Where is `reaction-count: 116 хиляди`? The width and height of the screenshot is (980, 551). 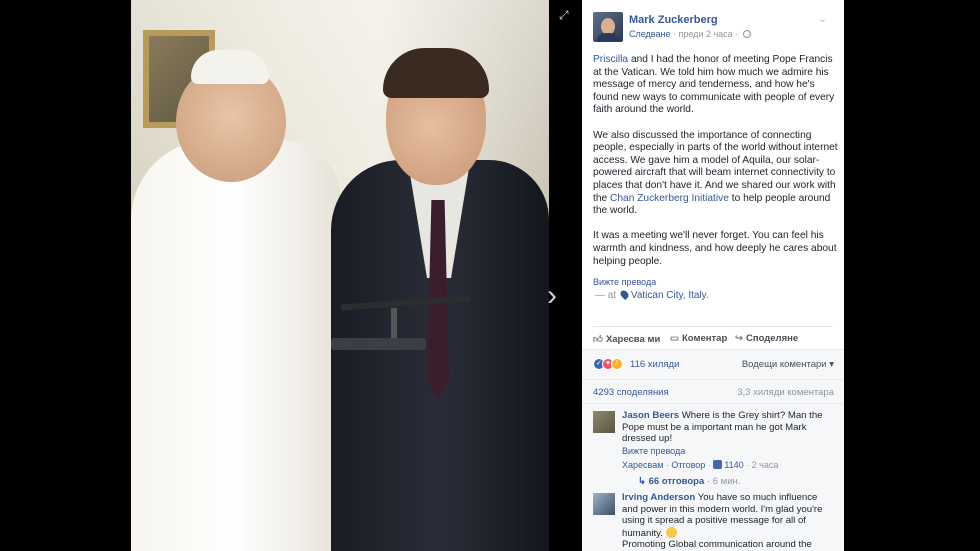 reaction-count: 116 хиляди is located at coordinates (654, 364).